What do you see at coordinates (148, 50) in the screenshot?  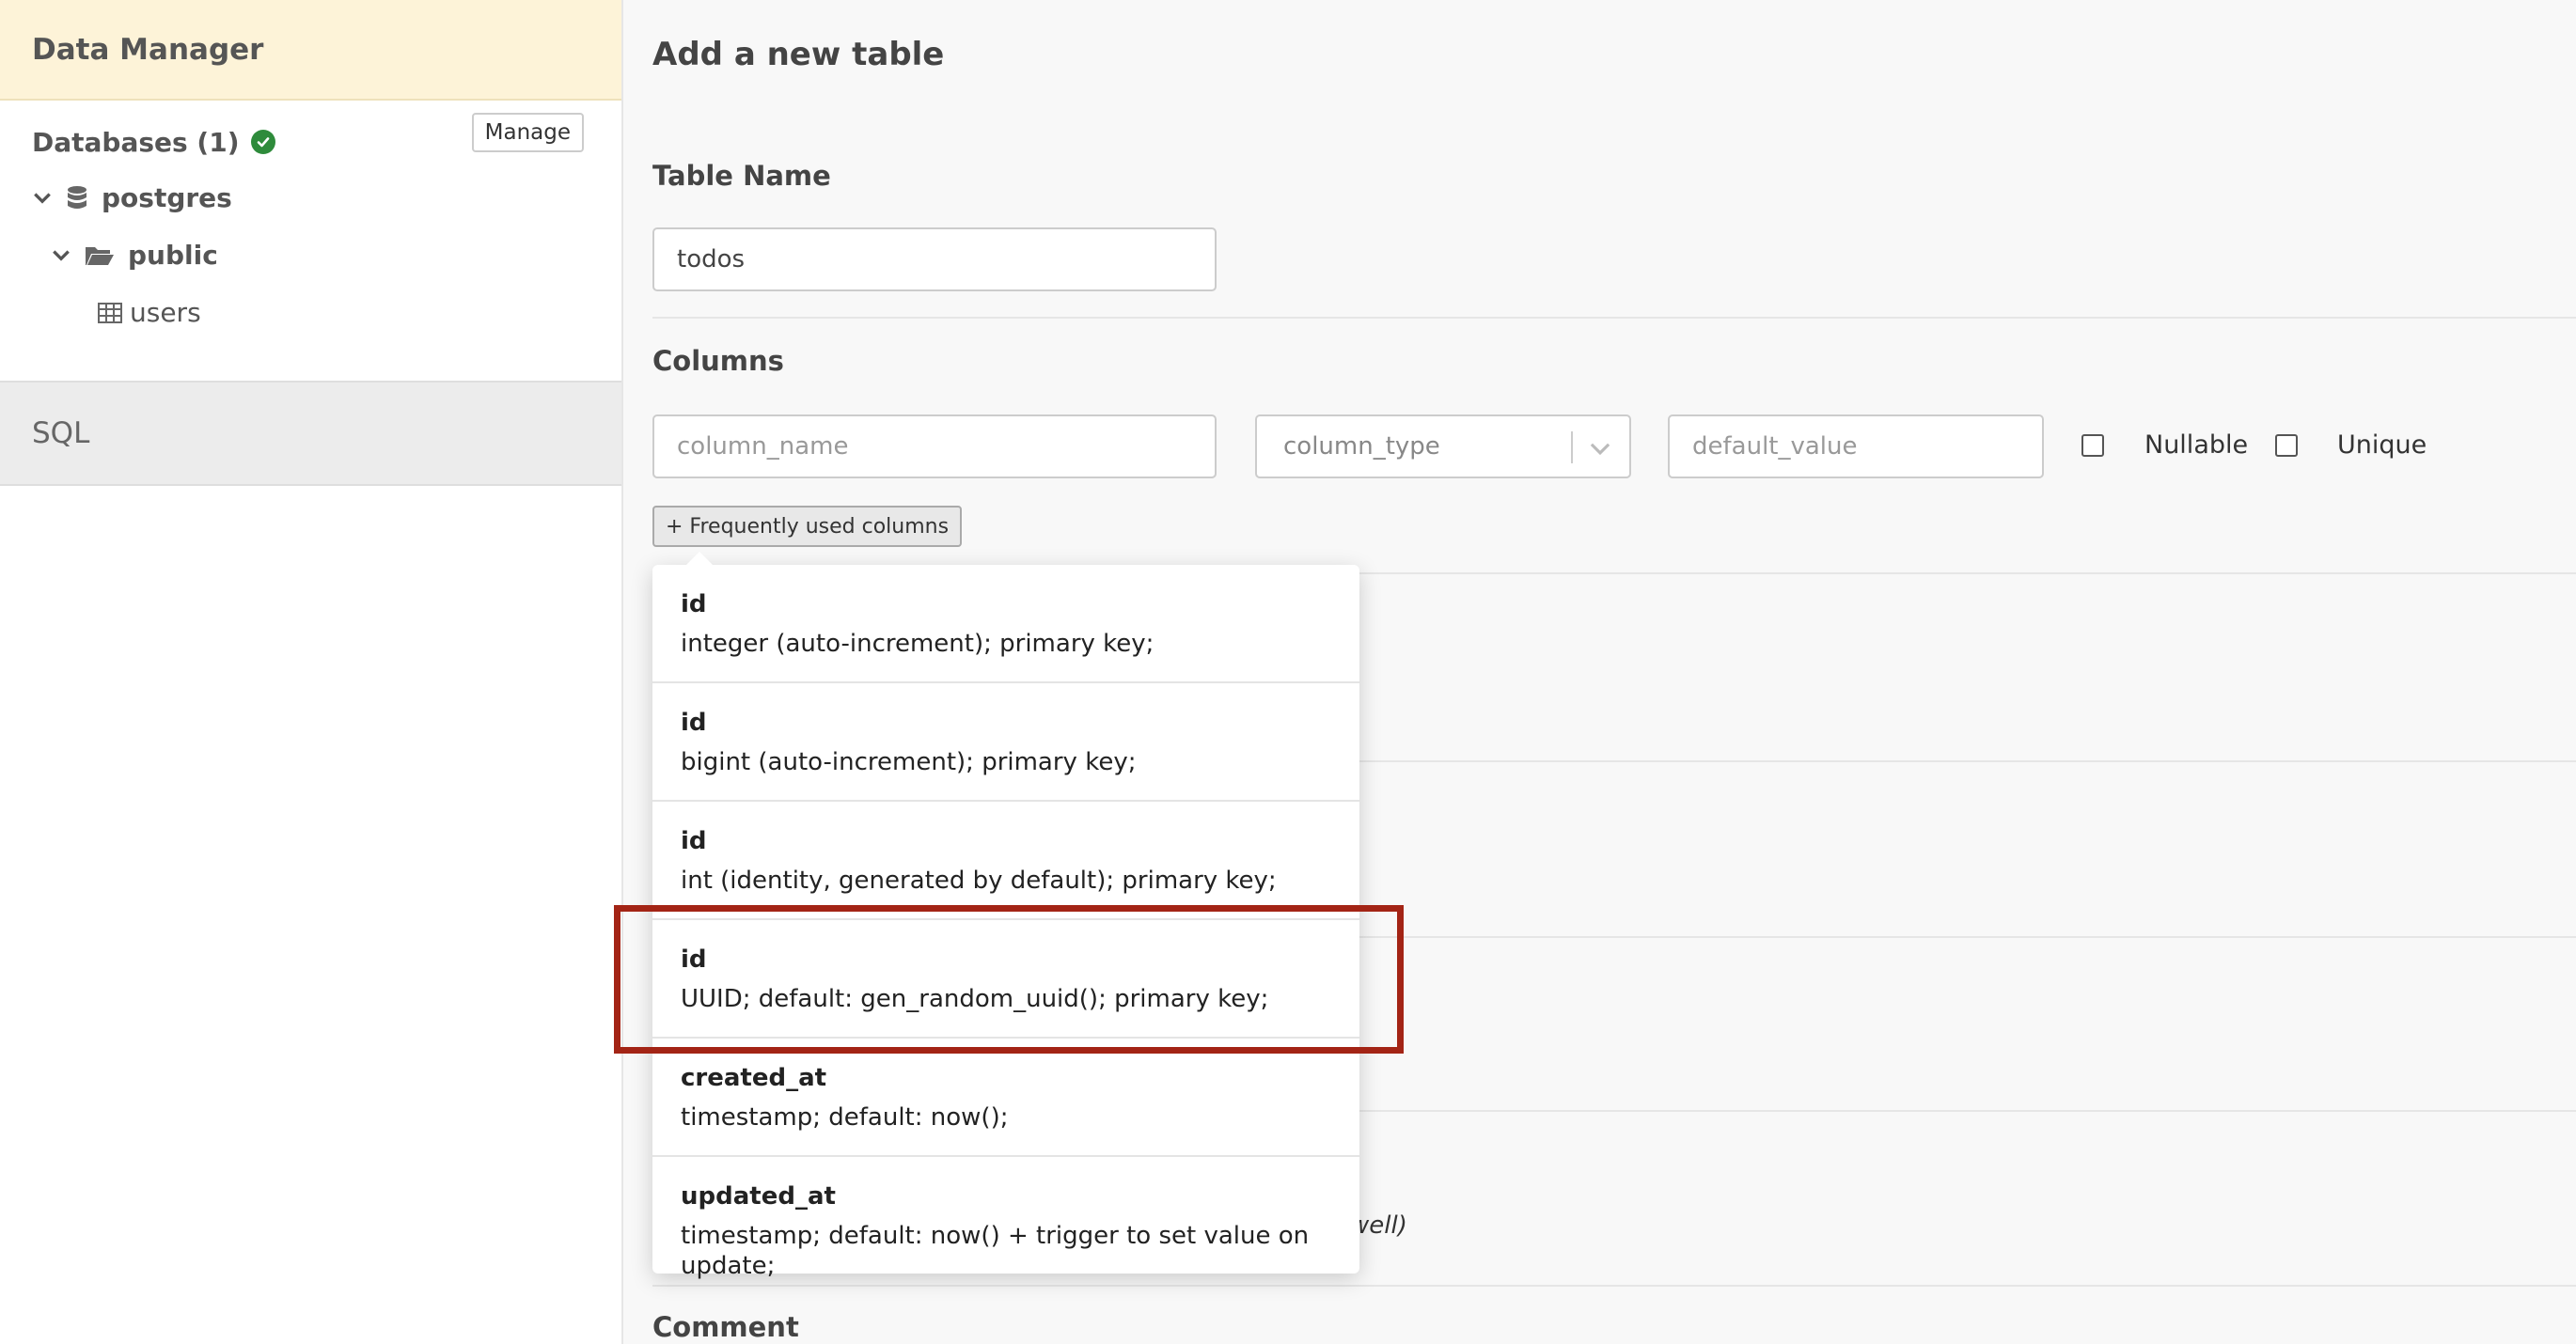 I see `app-title: Data Manager` at bounding box center [148, 50].